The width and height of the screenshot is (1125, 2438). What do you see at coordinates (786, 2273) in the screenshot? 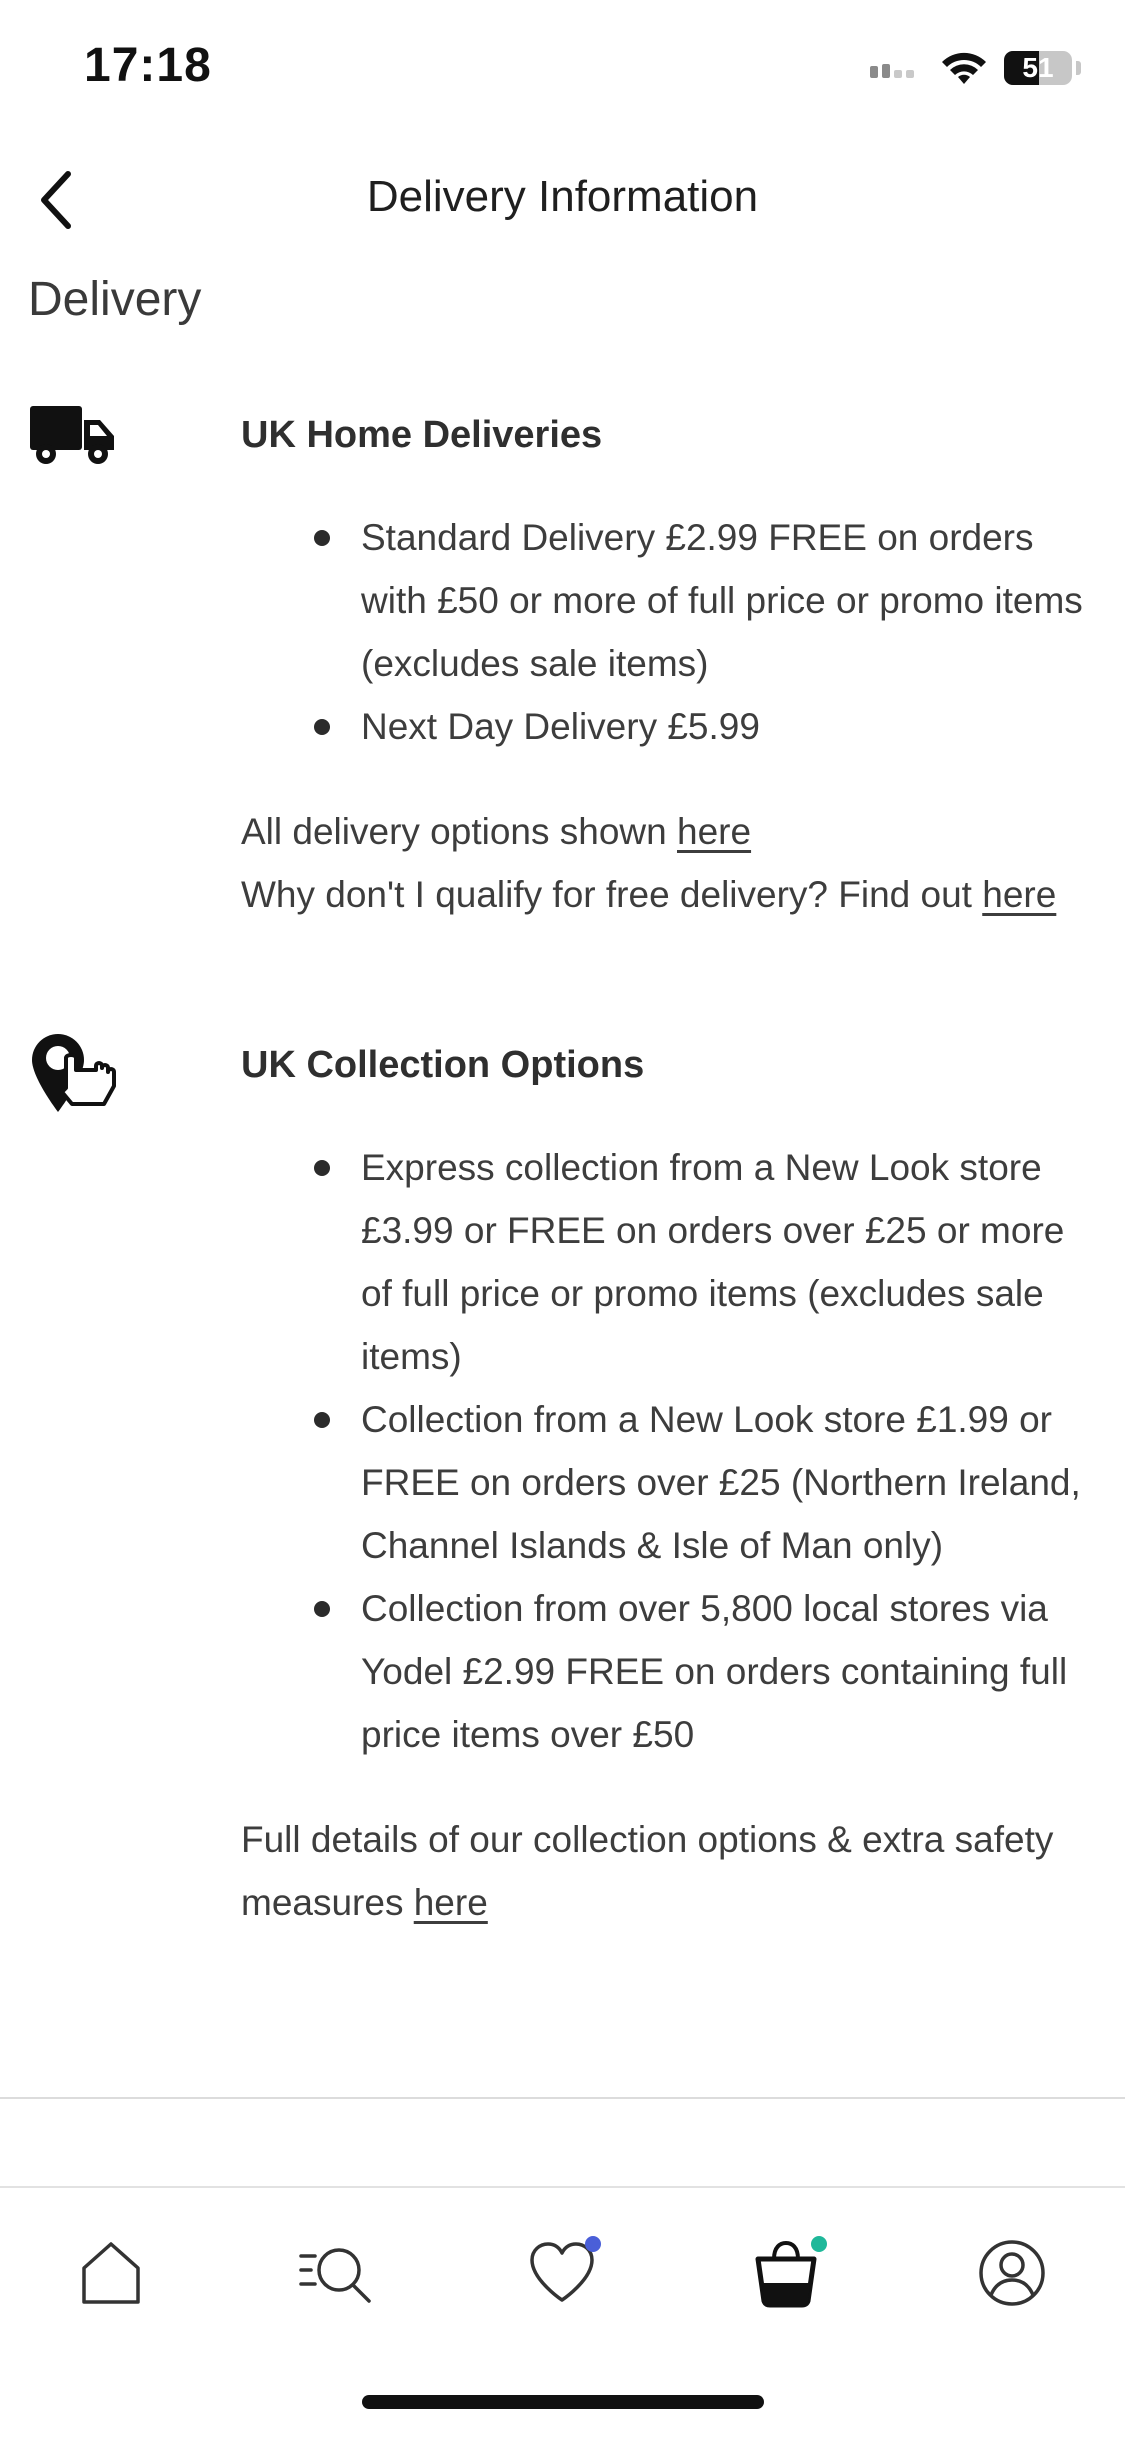
I see `tab-bag` at bounding box center [786, 2273].